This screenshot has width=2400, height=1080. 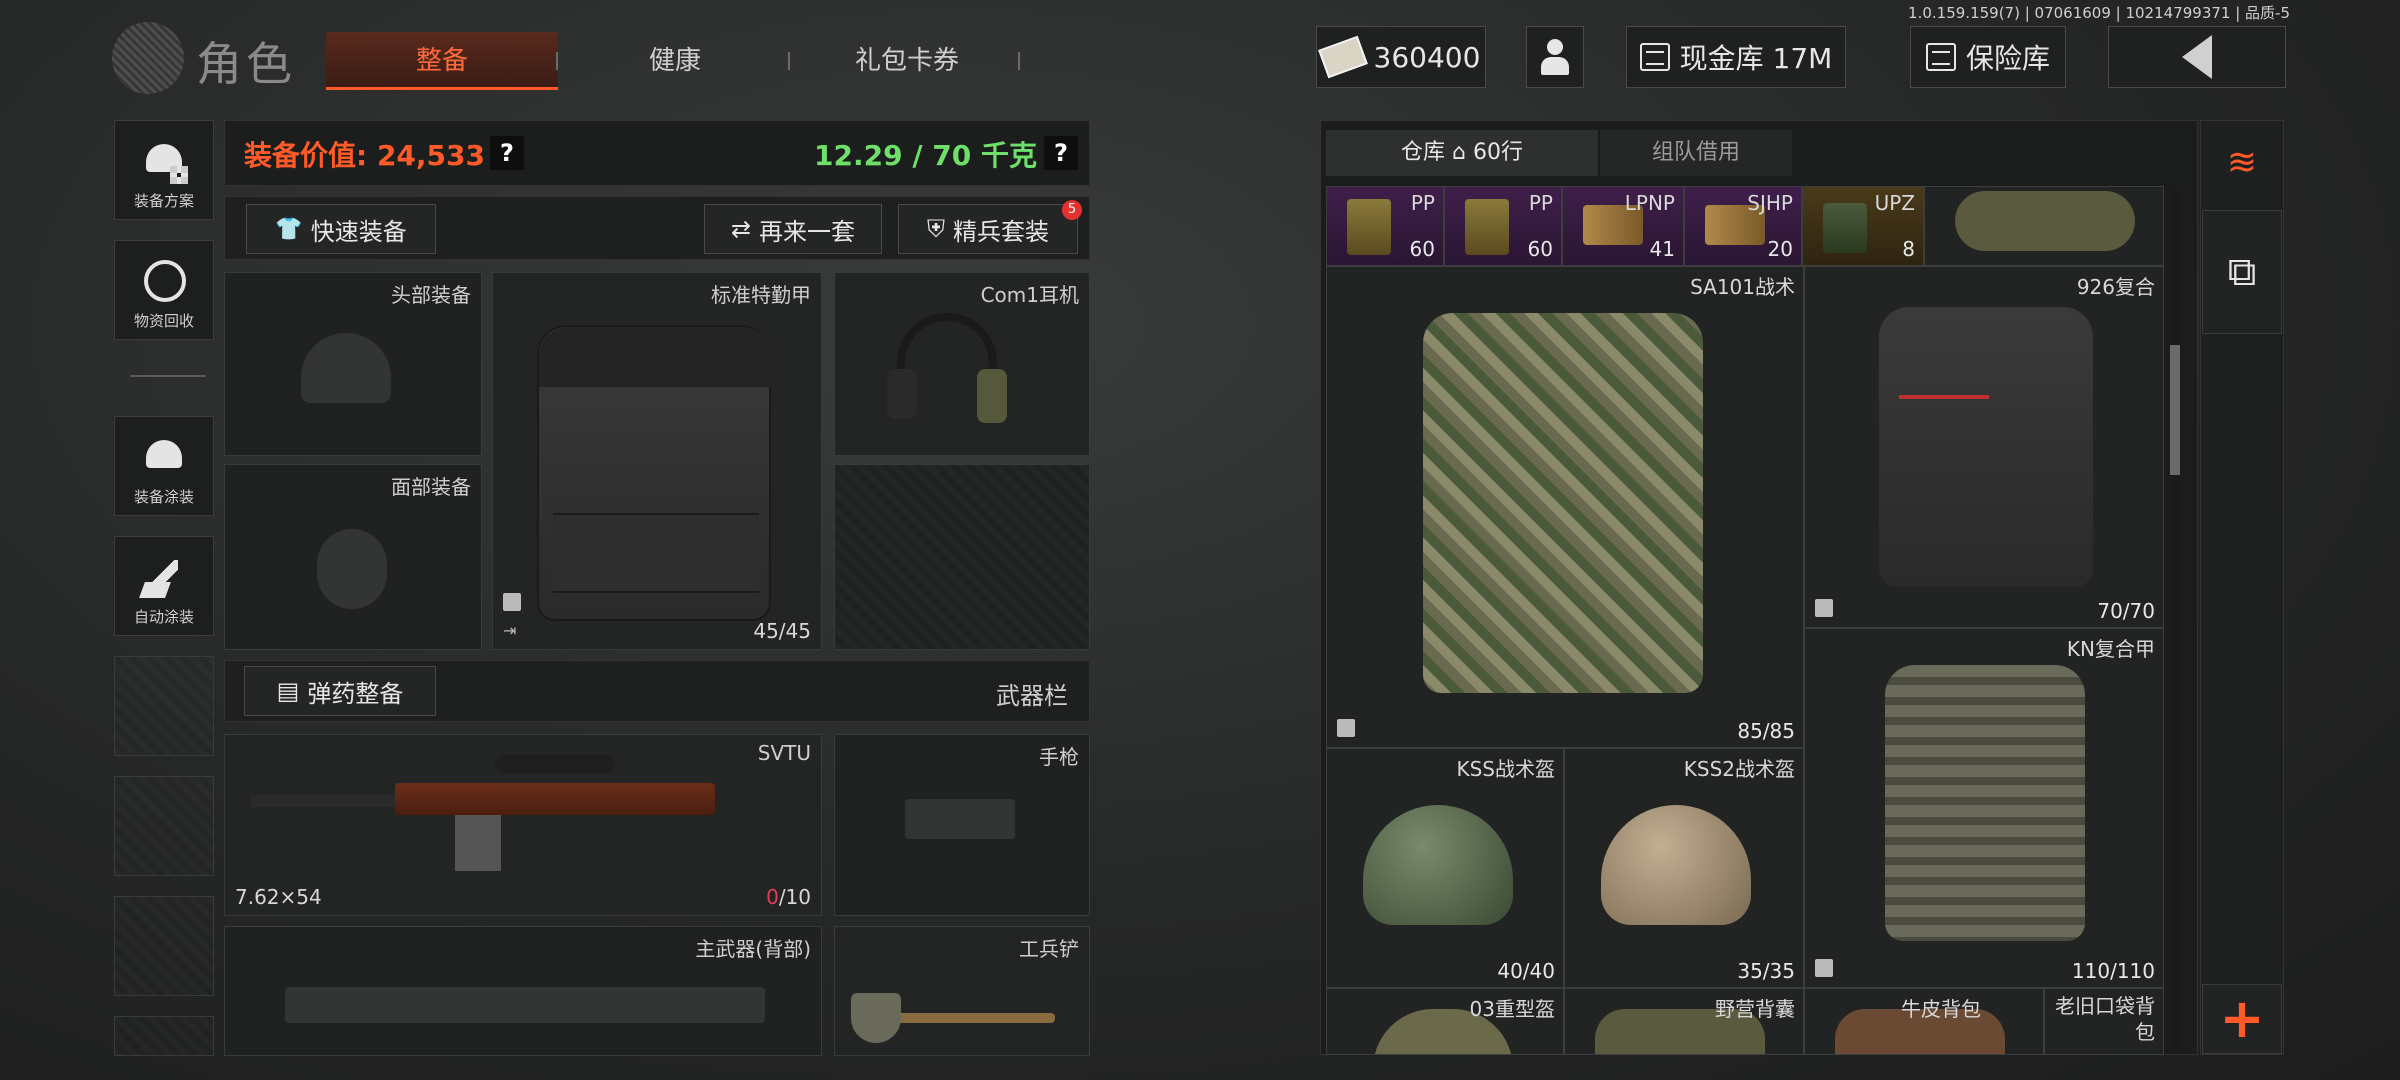 I want to click on item-count: 60, so click(x=1422, y=249).